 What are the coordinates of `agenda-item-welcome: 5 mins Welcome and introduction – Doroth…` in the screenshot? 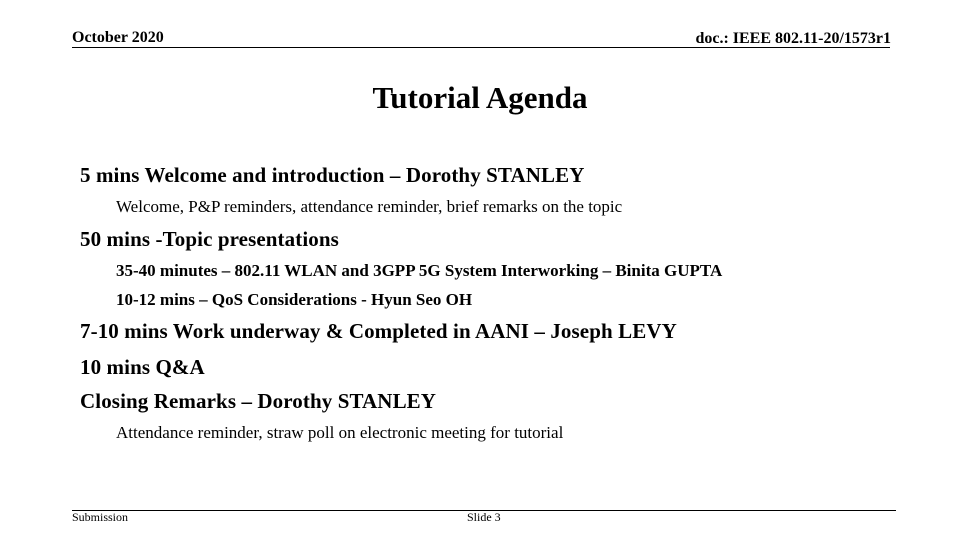 It's located at (332, 175).